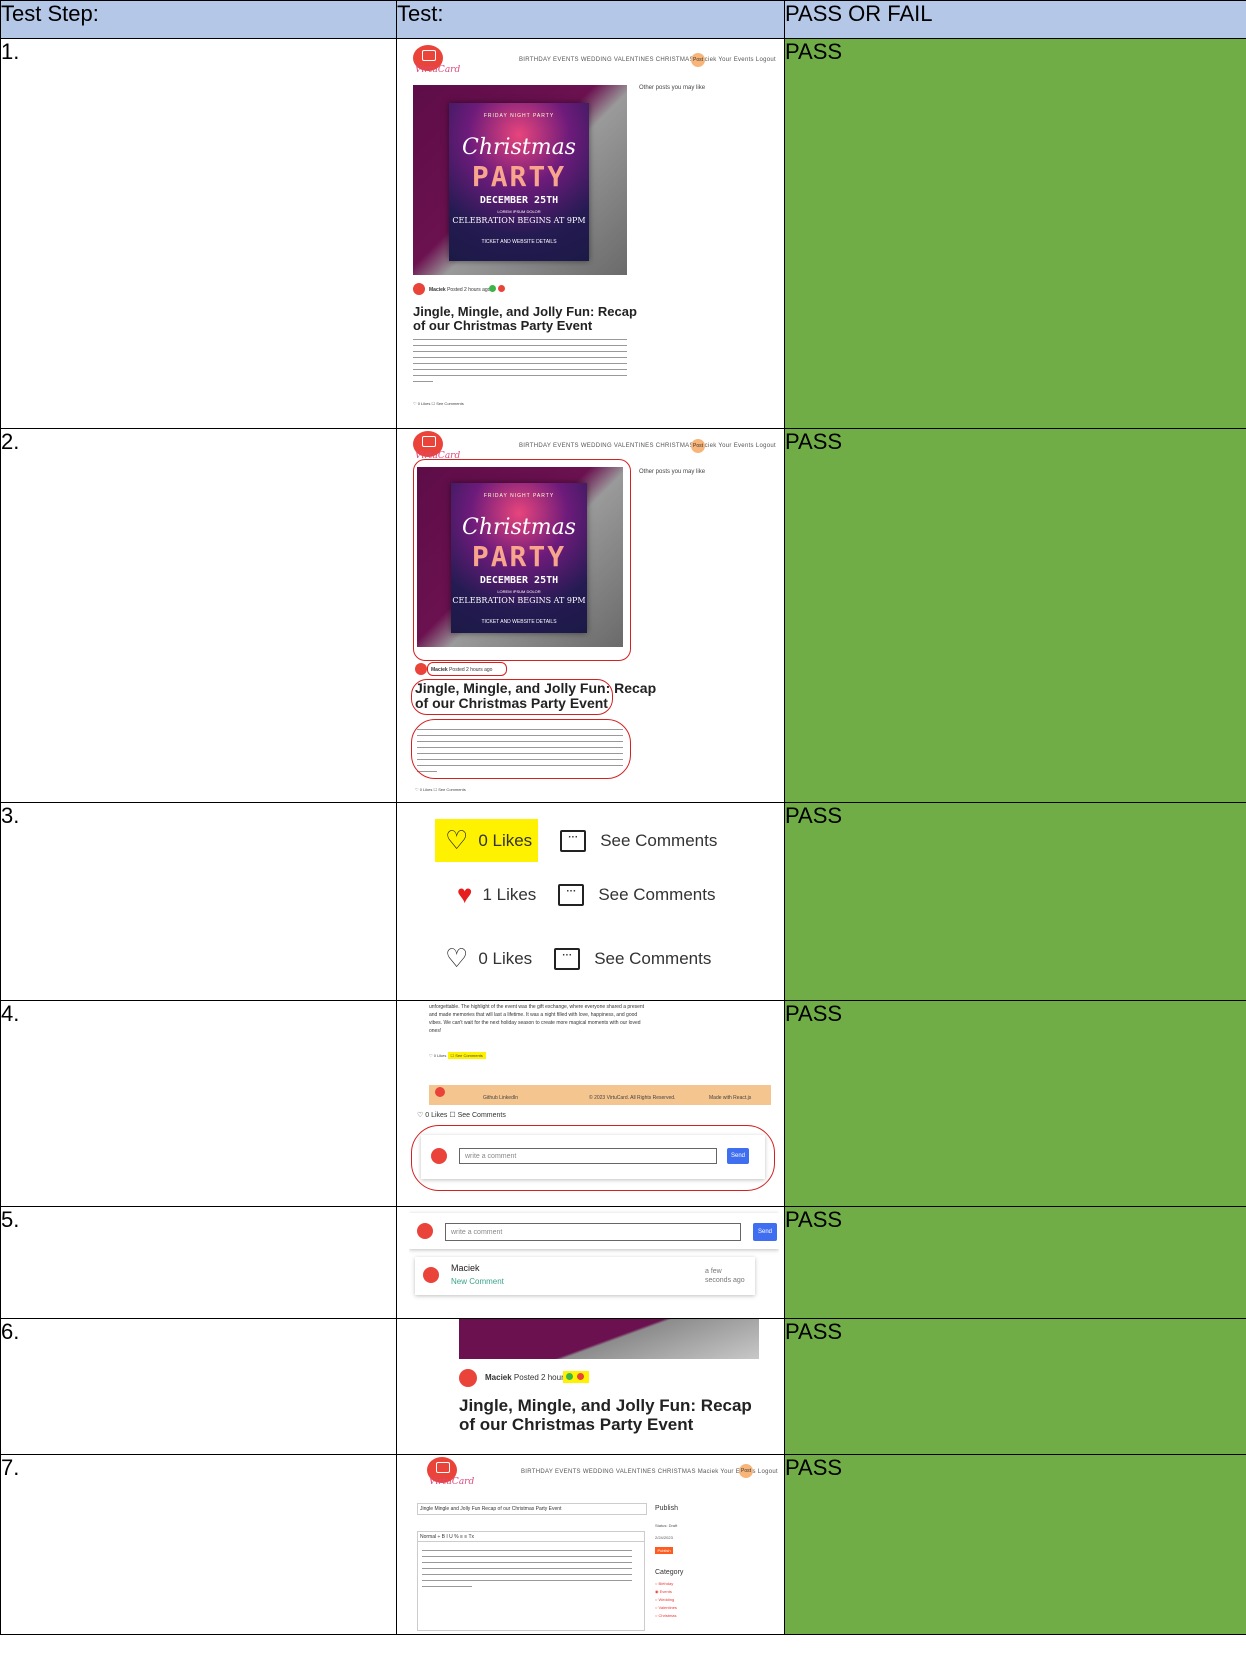 The height and width of the screenshot is (1672, 1246). What do you see at coordinates (520, 363) in the screenshot?
I see `post-body-text` at bounding box center [520, 363].